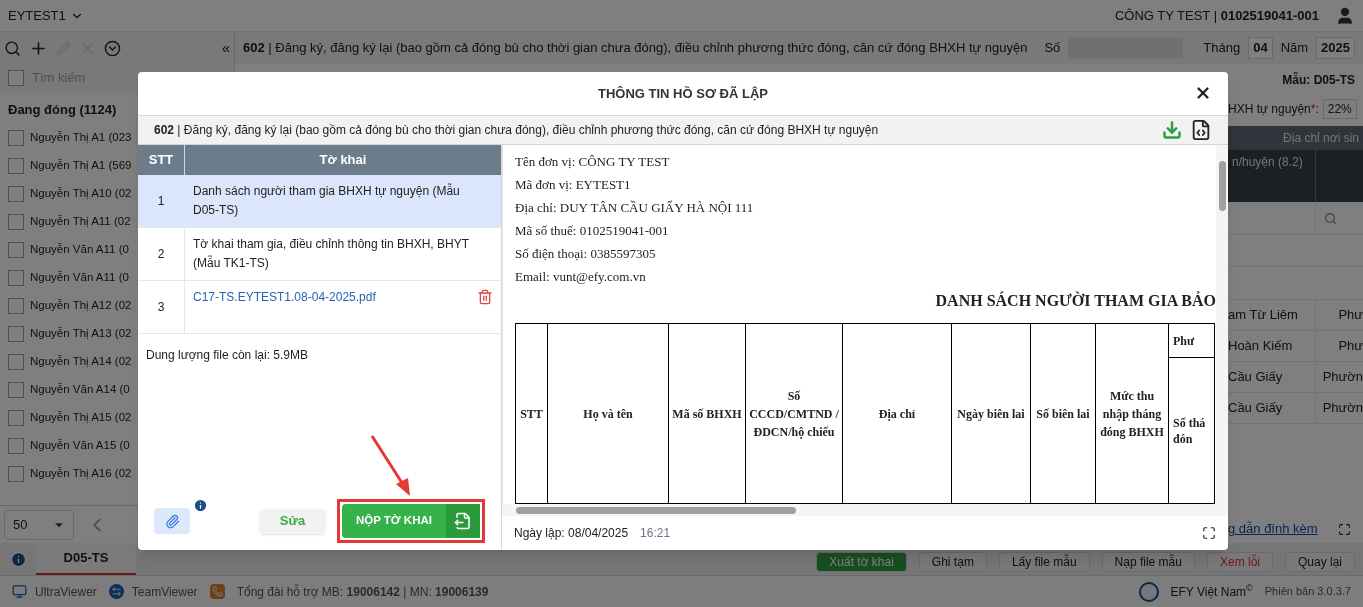 The height and width of the screenshot is (607, 1363). What do you see at coordinates (1273, 109) in the screenshot?
I see `rate-label: HXH tự nguyện*:` at bounding box center [1273, 109].